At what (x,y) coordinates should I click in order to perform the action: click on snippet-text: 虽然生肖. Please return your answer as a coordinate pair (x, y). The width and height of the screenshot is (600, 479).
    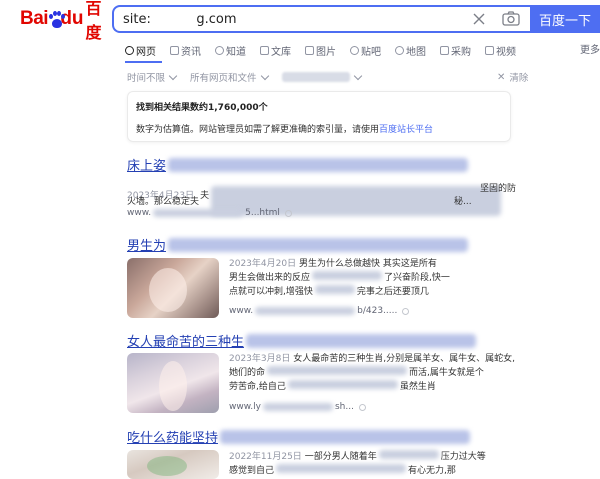
    Looking at the image, I should click on (417, 387).